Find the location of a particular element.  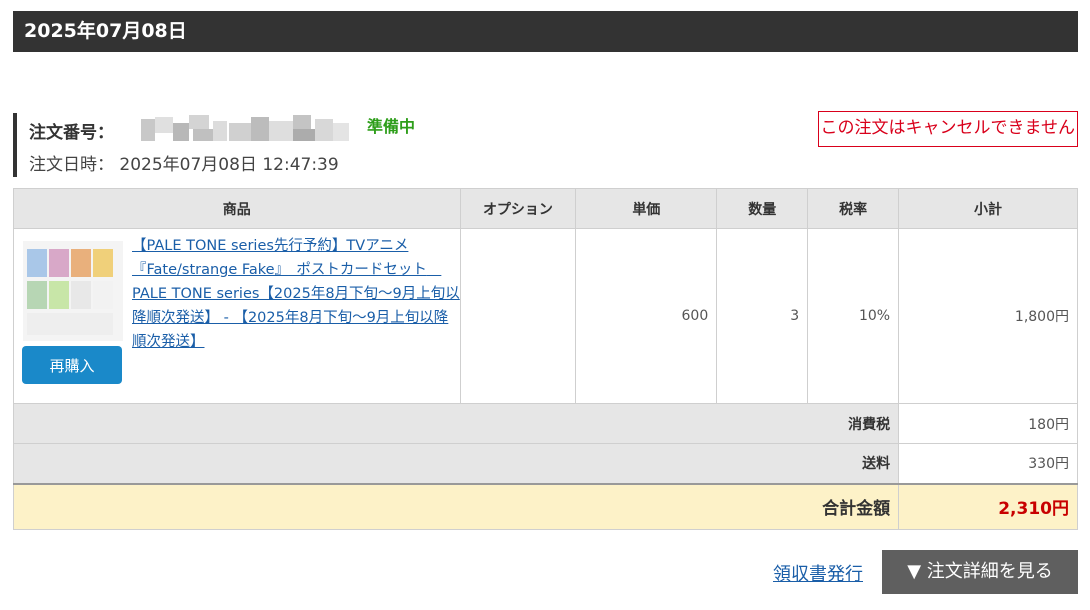

order-datetime: 2025年07月08日 12:47:39 is located at coordinates (229, 165).